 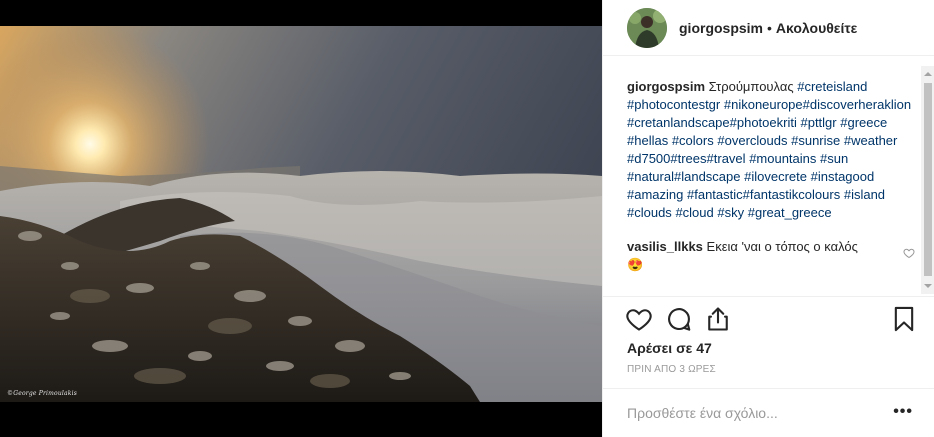 I want to click on comment-input, so click(x=747, y=413).